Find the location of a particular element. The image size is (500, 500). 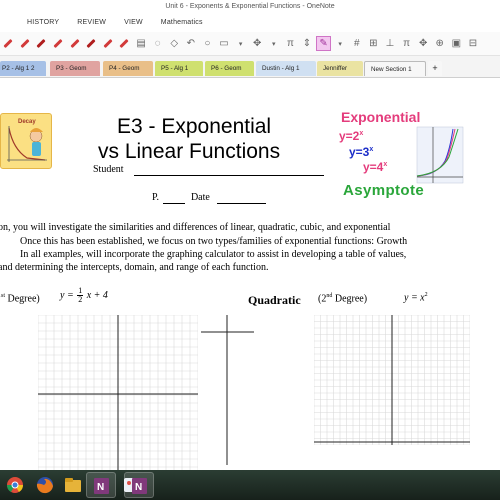

period-date-line: P. Date is located at coordinates (181, 197).